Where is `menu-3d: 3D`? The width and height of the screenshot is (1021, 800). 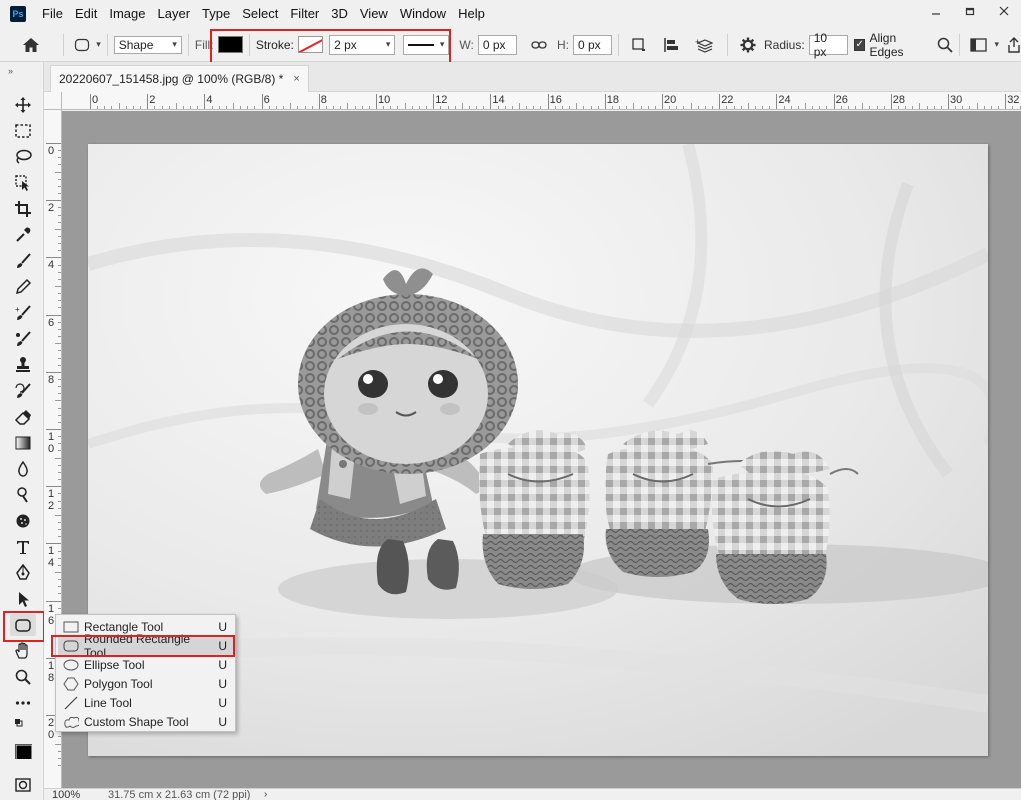 menu-3d: 3D is located at coordinates (339, 14).